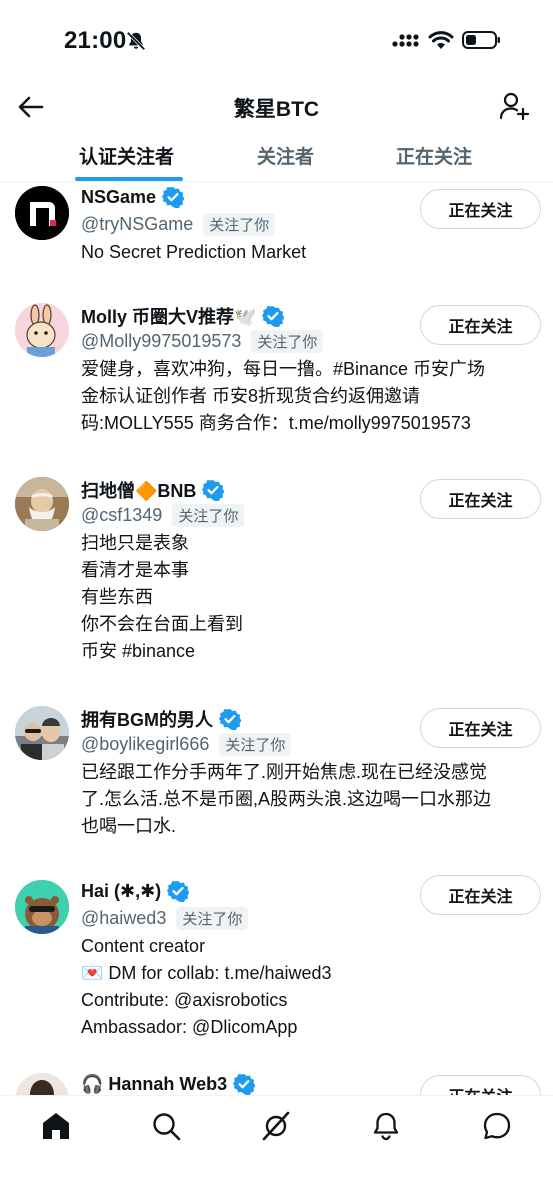  What do you see at coordinates (434, 155) in the screenshot?
I see `tab-following: 正在关注` at bounding box center [434, 155].